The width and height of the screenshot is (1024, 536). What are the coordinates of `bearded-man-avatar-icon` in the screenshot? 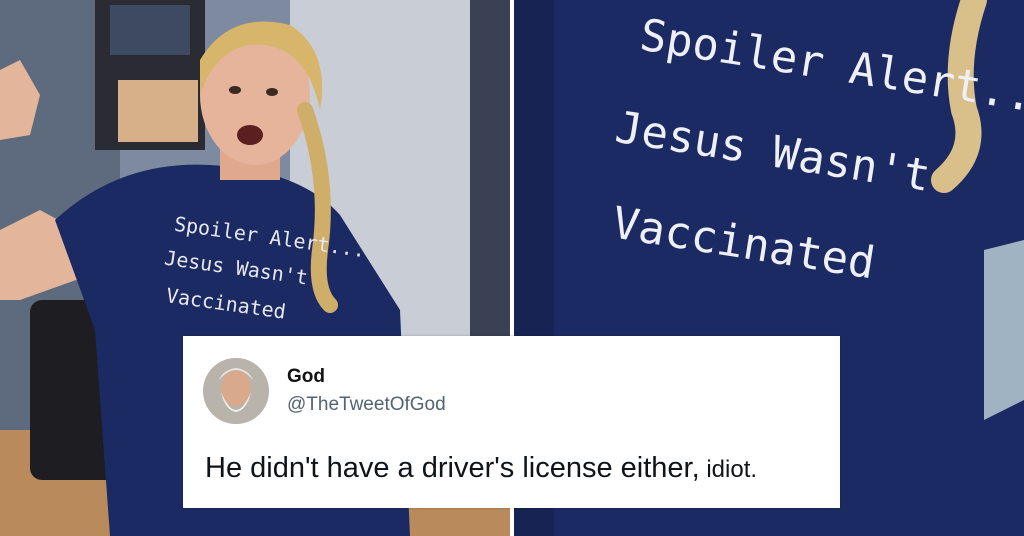 It's located at (236, 391).